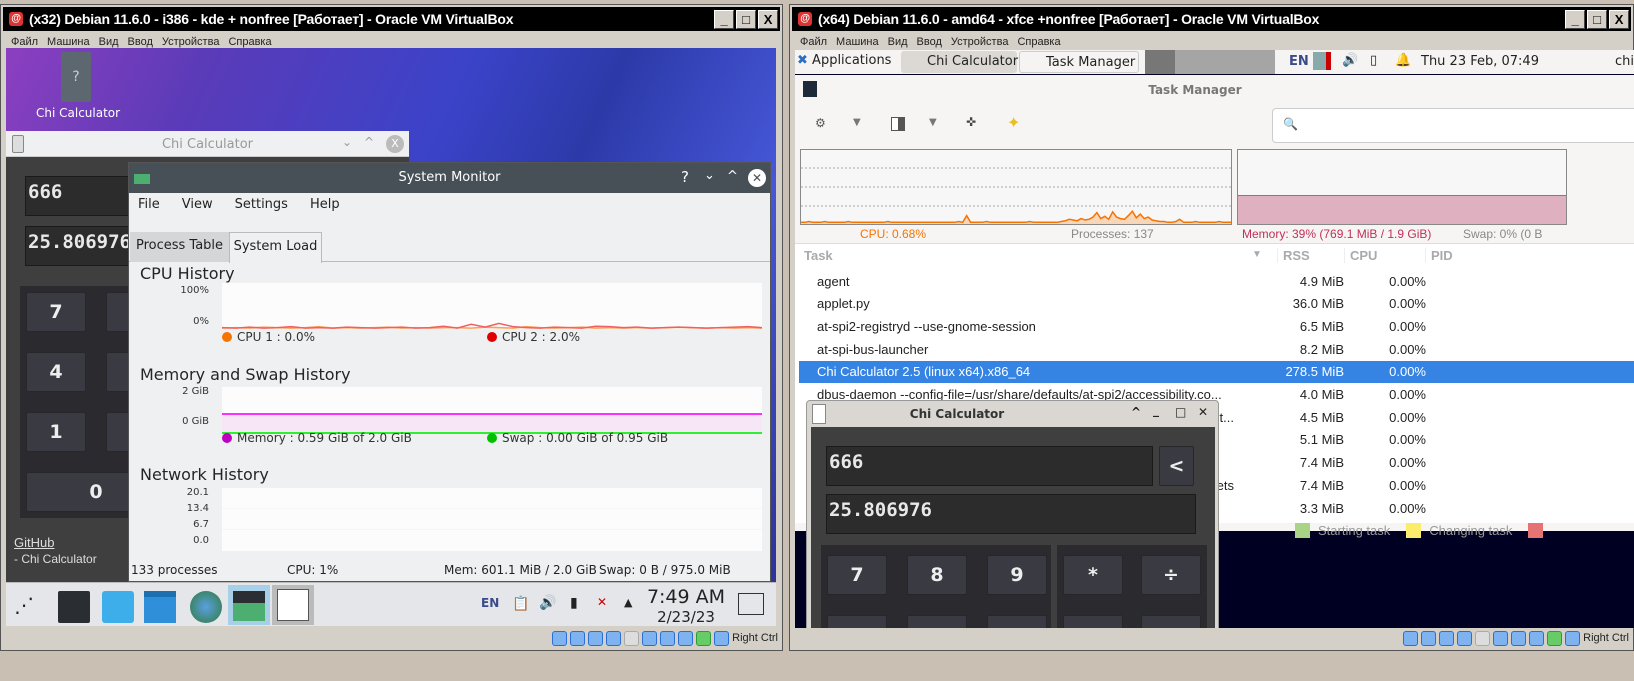 This screenshot has height=681, width=1634. Describe the element at coordinates (1017, 575) in the screenshot. I see `key-9: 9` at that location.